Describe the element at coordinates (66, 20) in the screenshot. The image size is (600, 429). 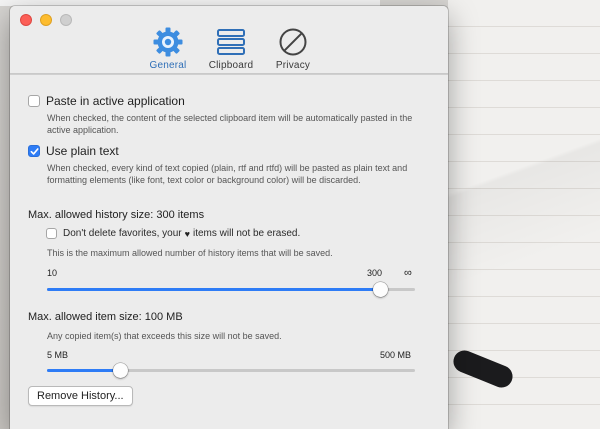
I see `zoom-button` at that location.